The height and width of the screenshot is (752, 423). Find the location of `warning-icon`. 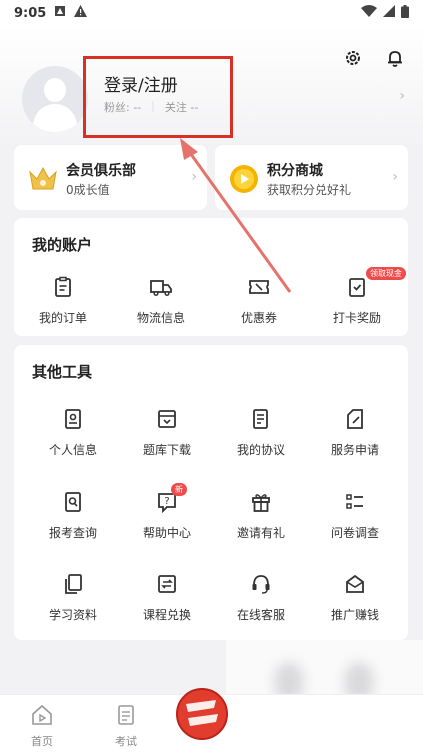

warning-icon is located at coordinates (81, 13).